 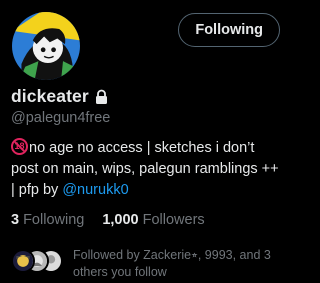 What do you see at coordinates (15, 220) in the screenshot?
I see `following-count: 3` at bounding box center [15, 220].